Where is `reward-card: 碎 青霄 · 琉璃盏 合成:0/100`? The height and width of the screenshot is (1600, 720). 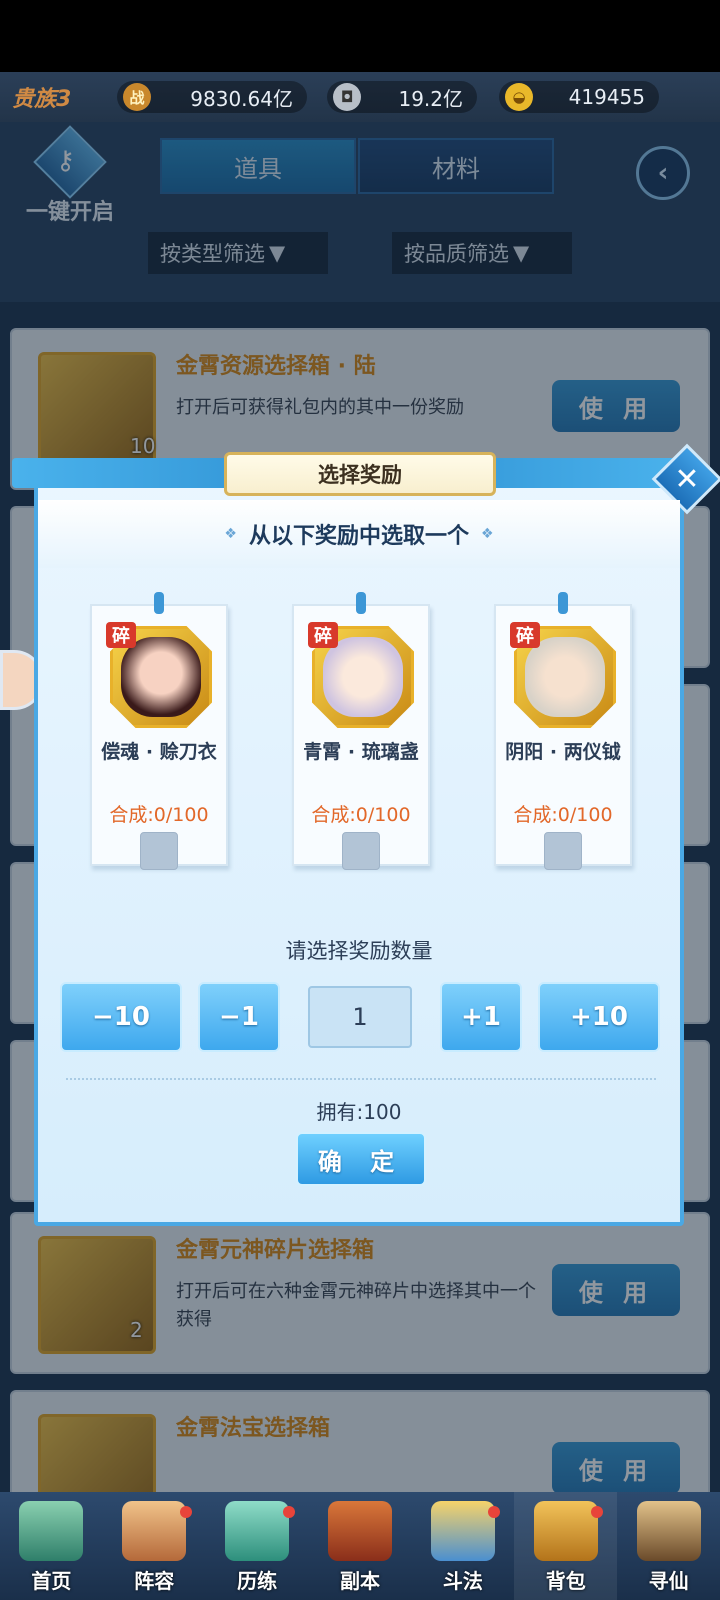
reward-card: 碎 青霄 · 琉璃盏 合成:0/100 is located at coordinates (361, 731).